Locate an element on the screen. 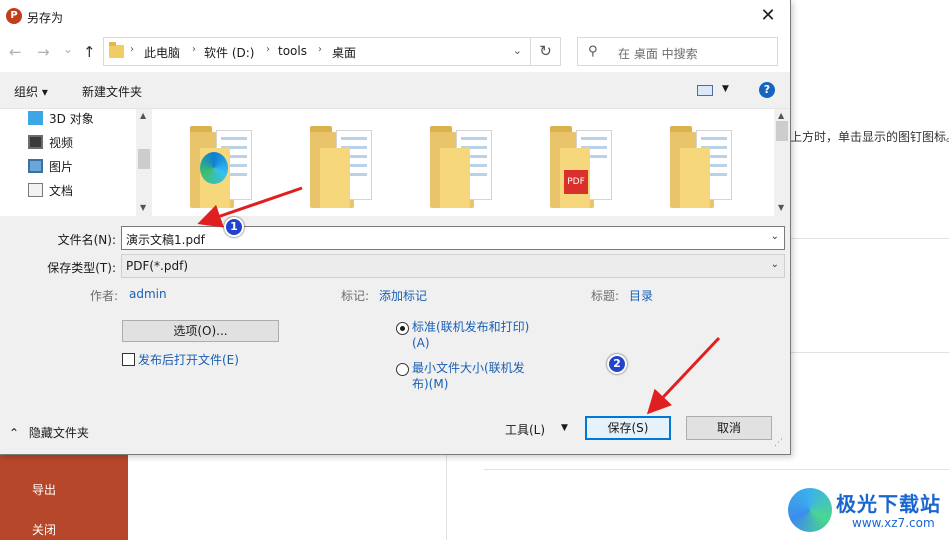  nav-pane-scrollbar: ▲ ▼ is located at coordinates (144, 163).